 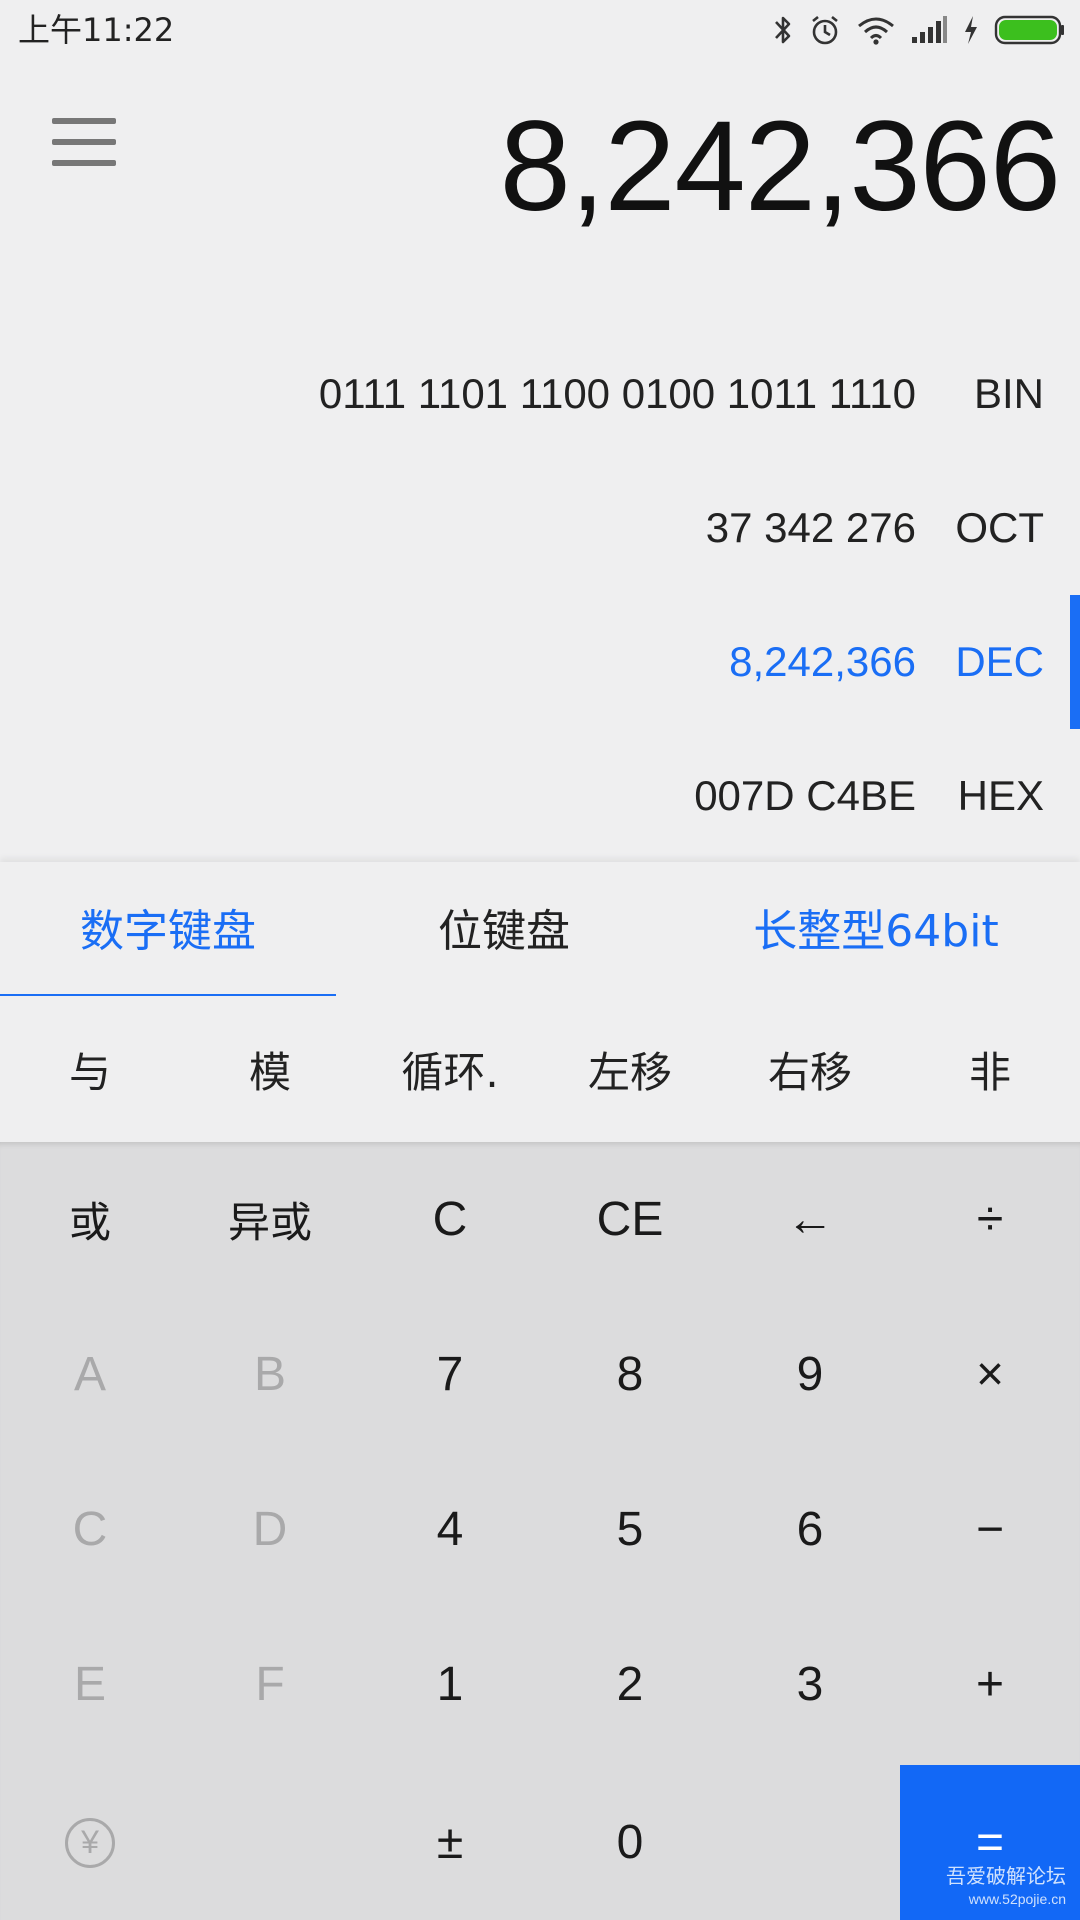 I want to click on equals-button: = 吾爱破解论坛 www.52pojie.cn, so click(x=990, y=1842).